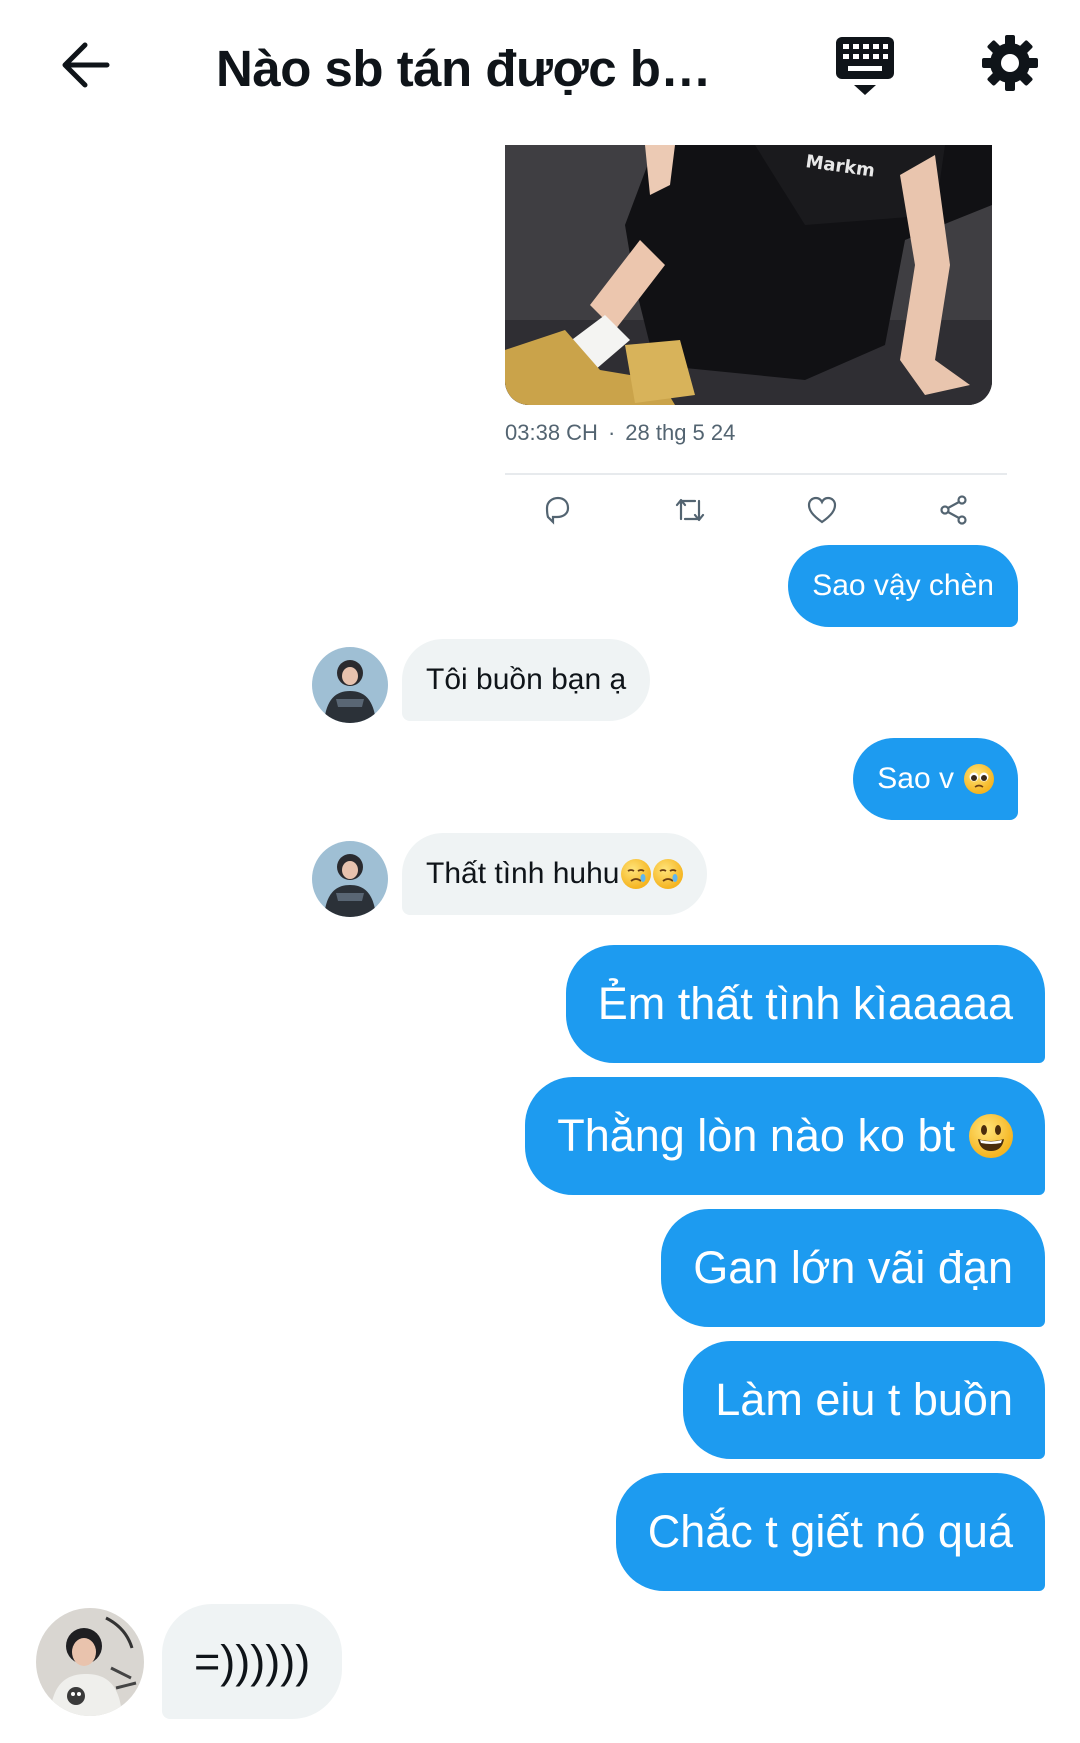 The height and width of the screenshot is (1743, 1080). Describe the element at coordinates (756, 474) in the screenshot. I see `tweet-divider` at that location.